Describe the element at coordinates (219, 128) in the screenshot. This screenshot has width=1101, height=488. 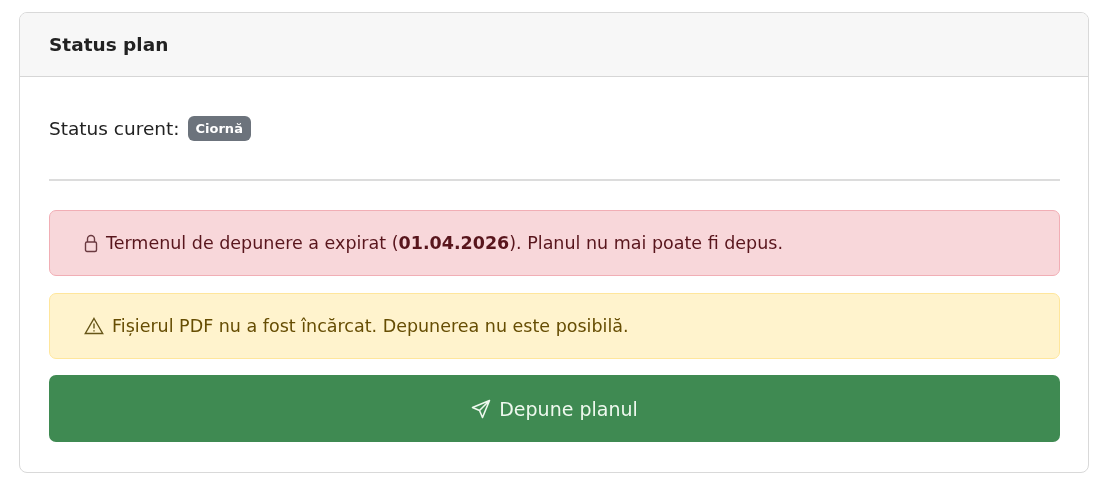
I see `status-badge: Ciornă` at that location.